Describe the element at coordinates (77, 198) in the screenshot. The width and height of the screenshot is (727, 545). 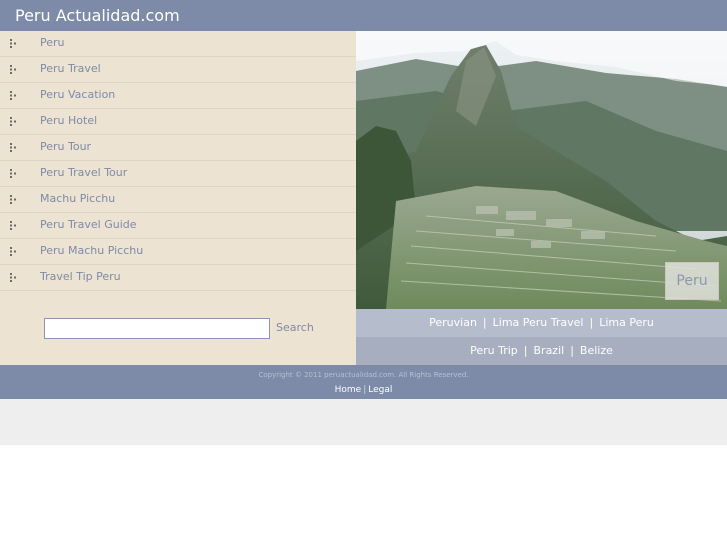
I see `sidebar-item-label: Machu Picchu` at that location.